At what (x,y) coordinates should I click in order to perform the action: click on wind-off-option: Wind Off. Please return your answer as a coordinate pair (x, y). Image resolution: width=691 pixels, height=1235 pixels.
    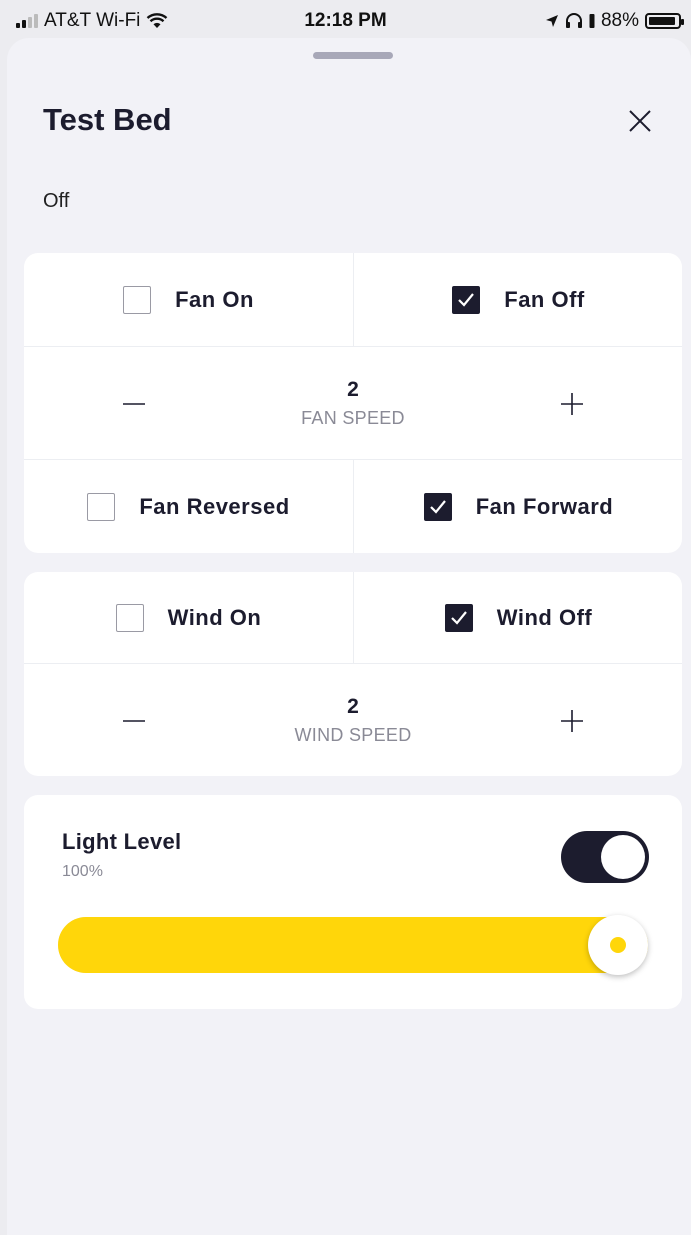
    Looking at the image, I should click on (517, 617).